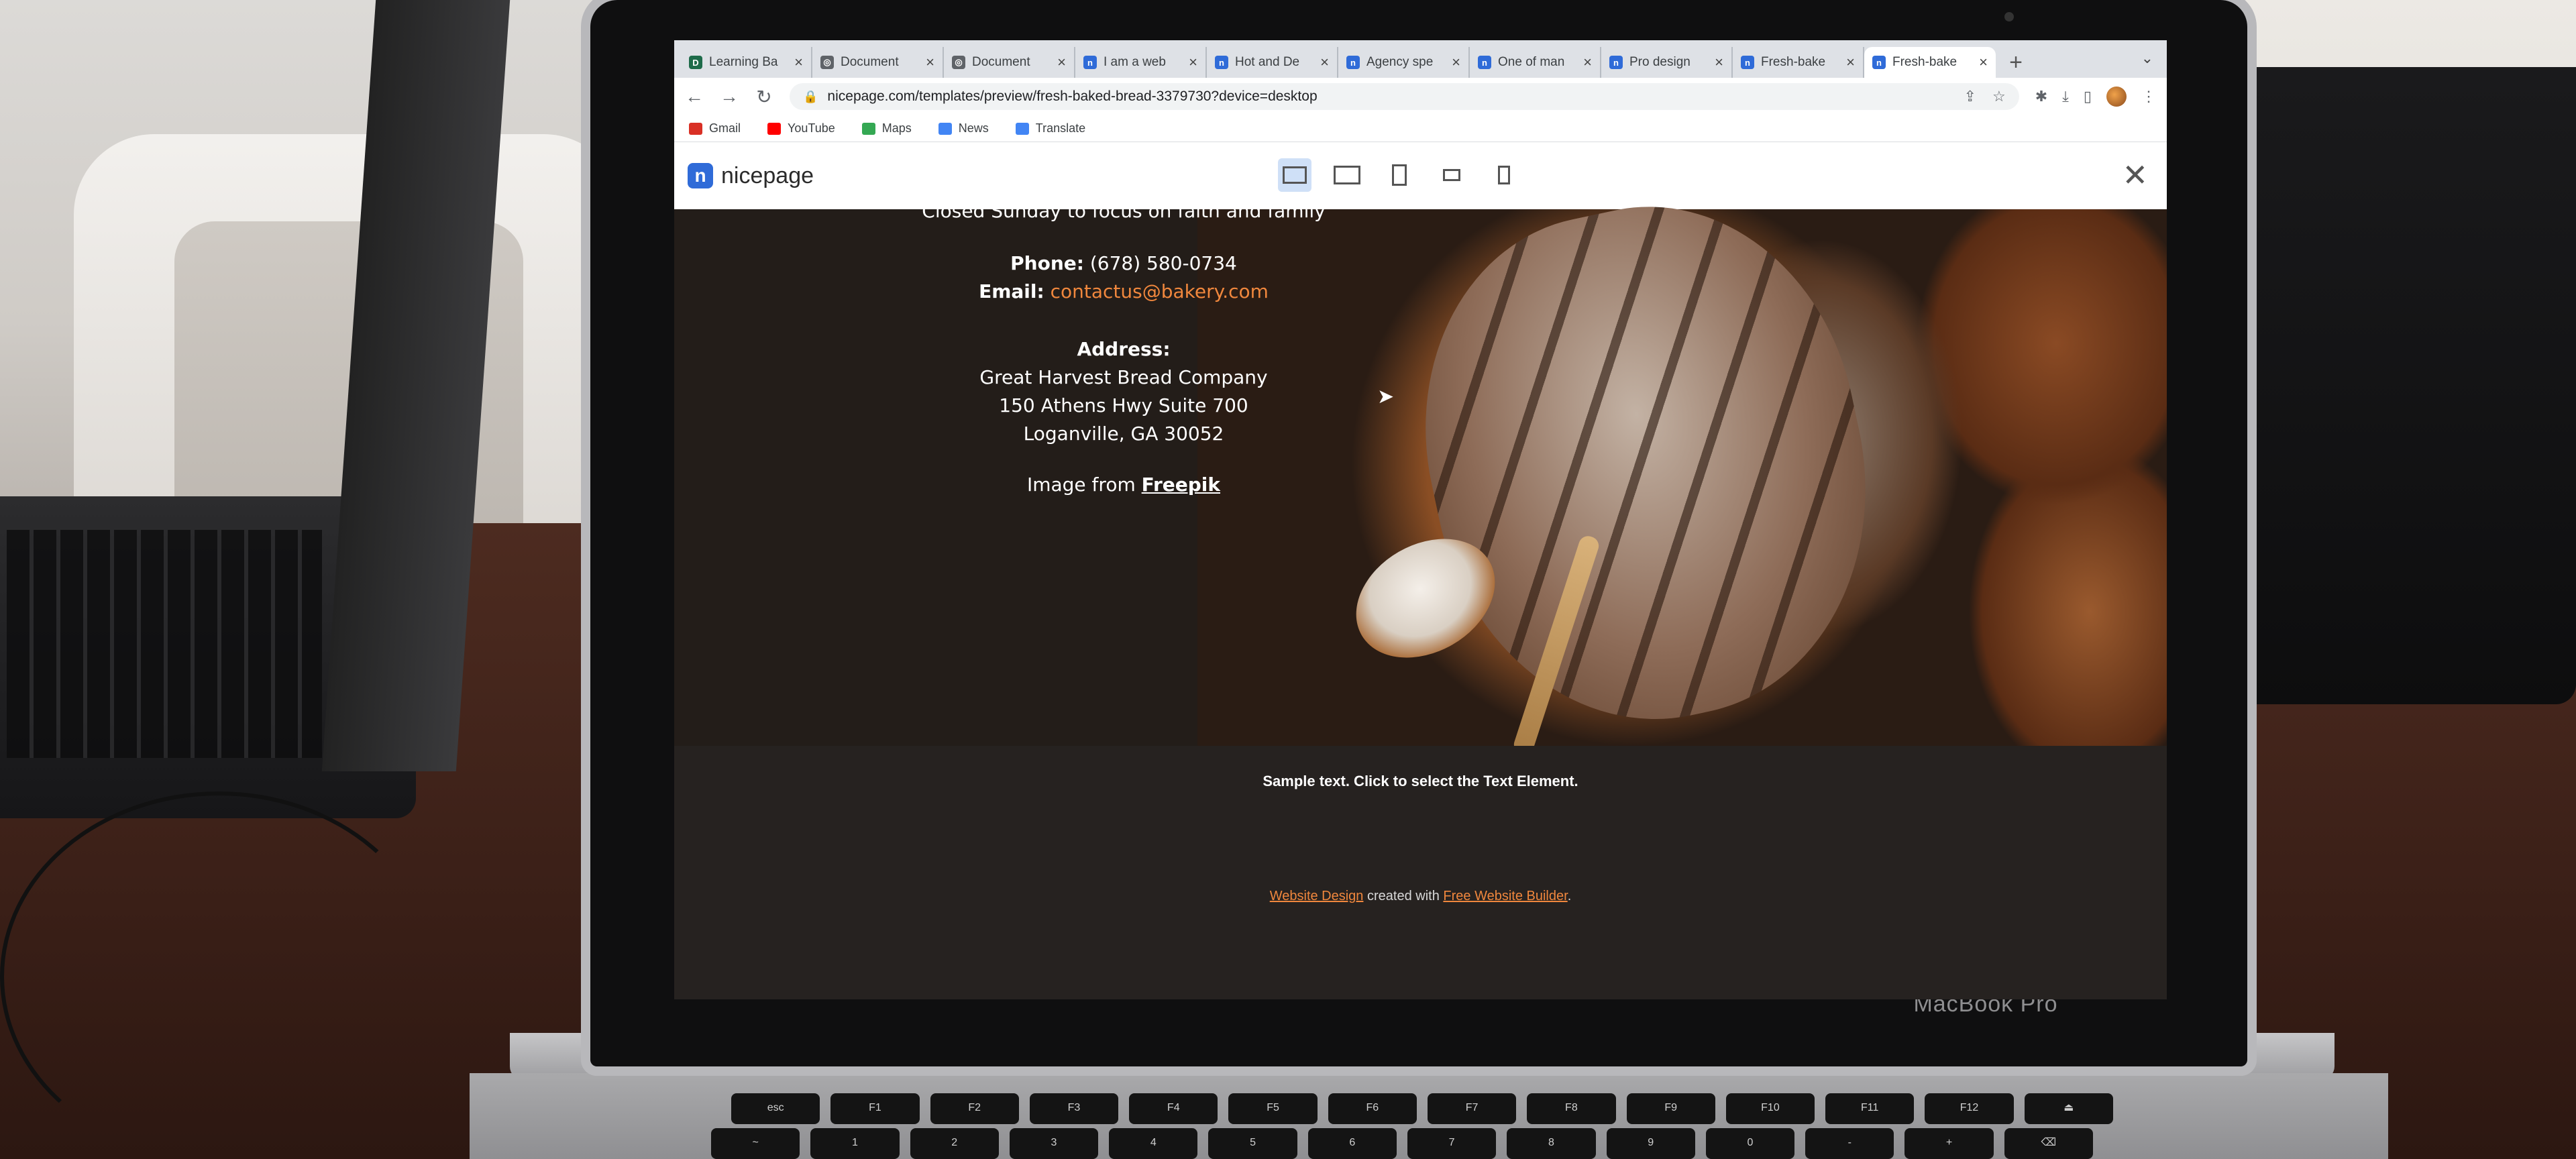 This screenshot has width=2576, height=1159. I want to click on browser-tab: n One of man ×, so click(1535, 62).